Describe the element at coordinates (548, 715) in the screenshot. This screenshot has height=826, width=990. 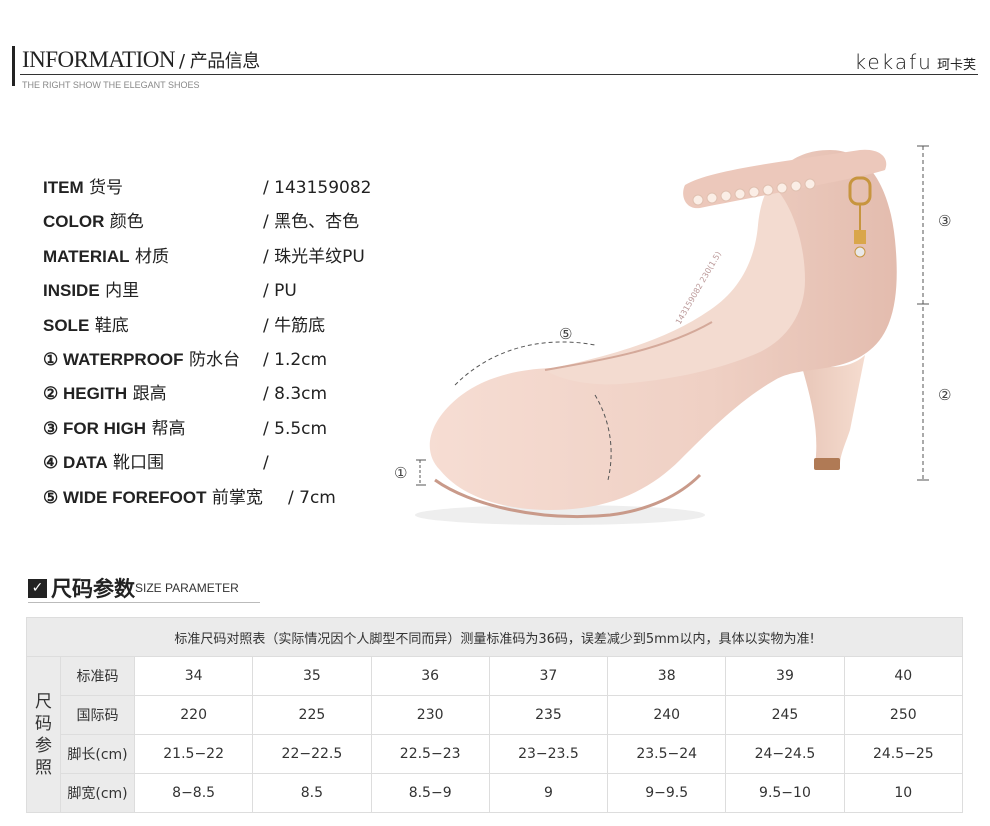
I see `size-cell: 235` at that location.